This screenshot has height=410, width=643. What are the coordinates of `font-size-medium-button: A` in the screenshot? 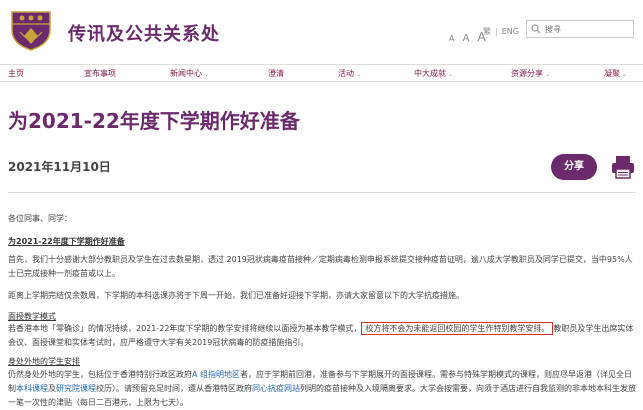 It's located at (466, 38).